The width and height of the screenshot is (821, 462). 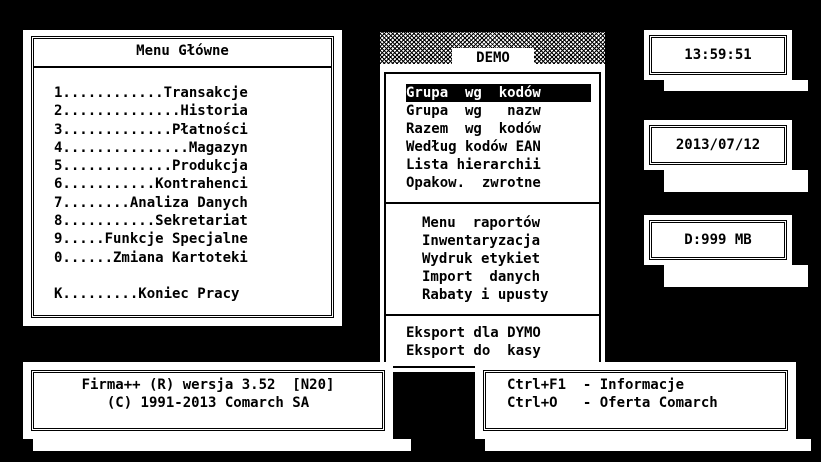 What do you see at coordinates (514, 277) in the screenshot?
I see `demo-item-import-danych: Import danych` at bounding box center [514, 277].